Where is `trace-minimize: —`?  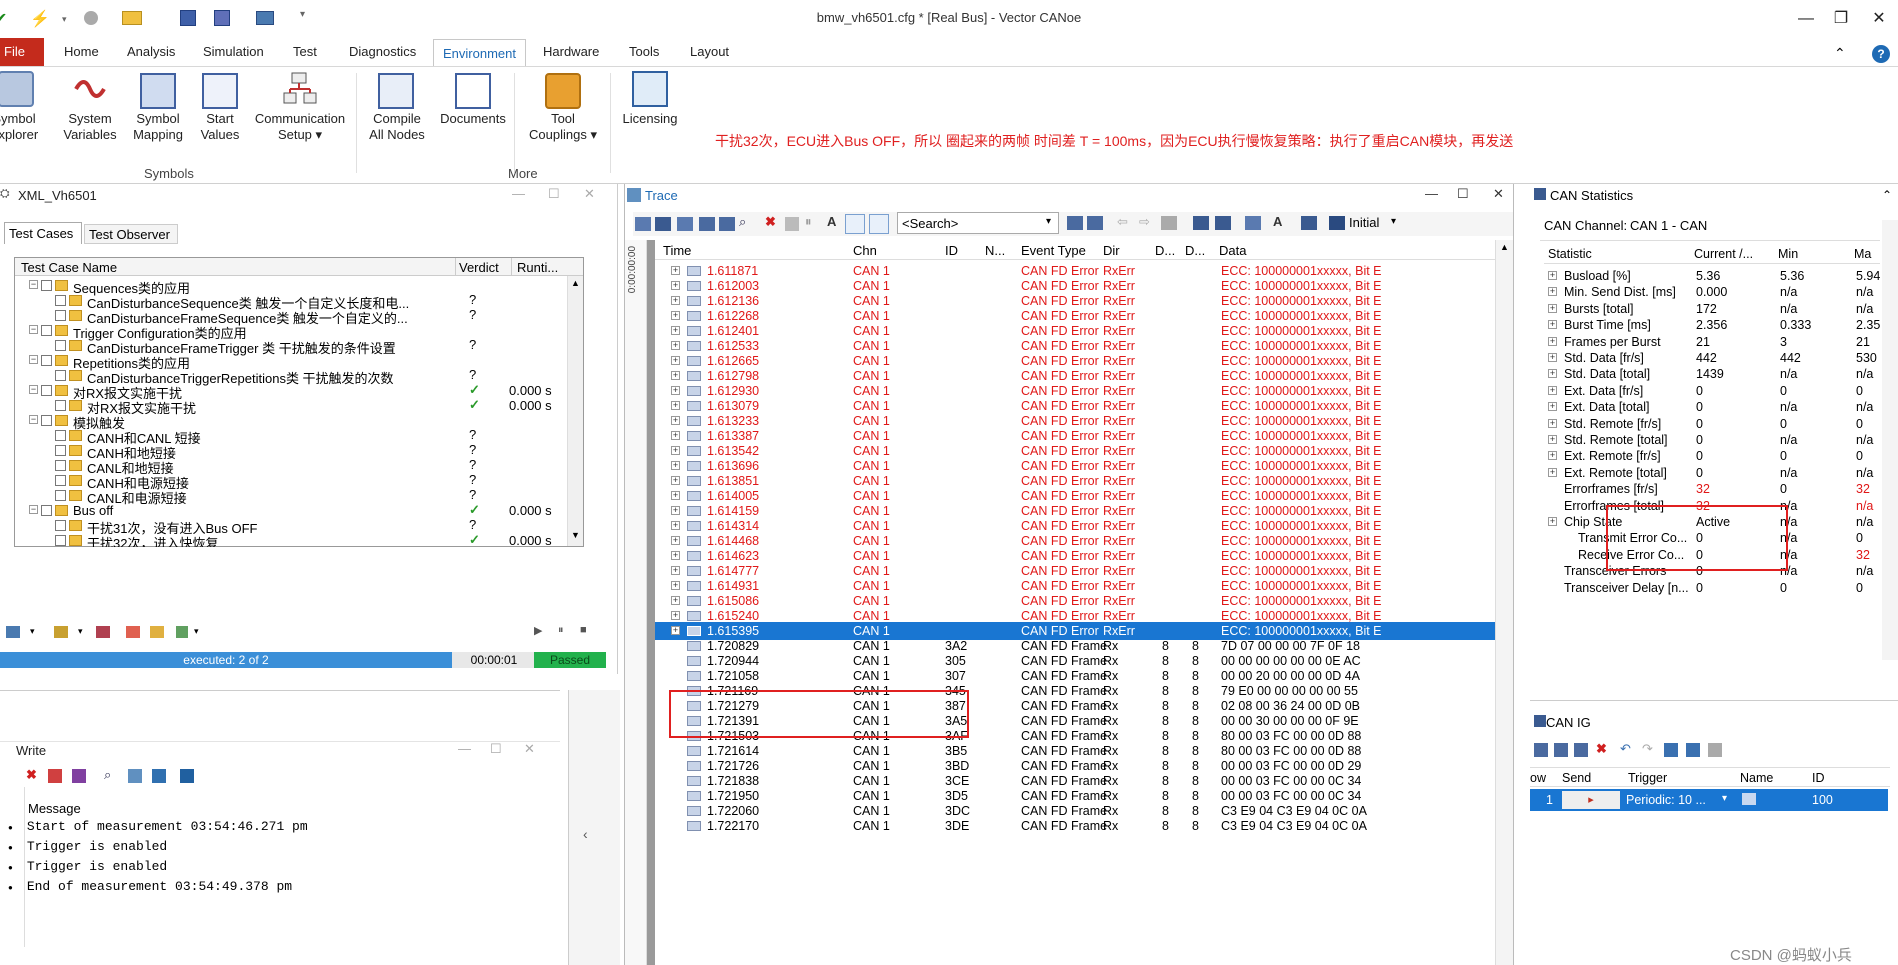 trace-minimize: — is located at coordinates (1431, 193).